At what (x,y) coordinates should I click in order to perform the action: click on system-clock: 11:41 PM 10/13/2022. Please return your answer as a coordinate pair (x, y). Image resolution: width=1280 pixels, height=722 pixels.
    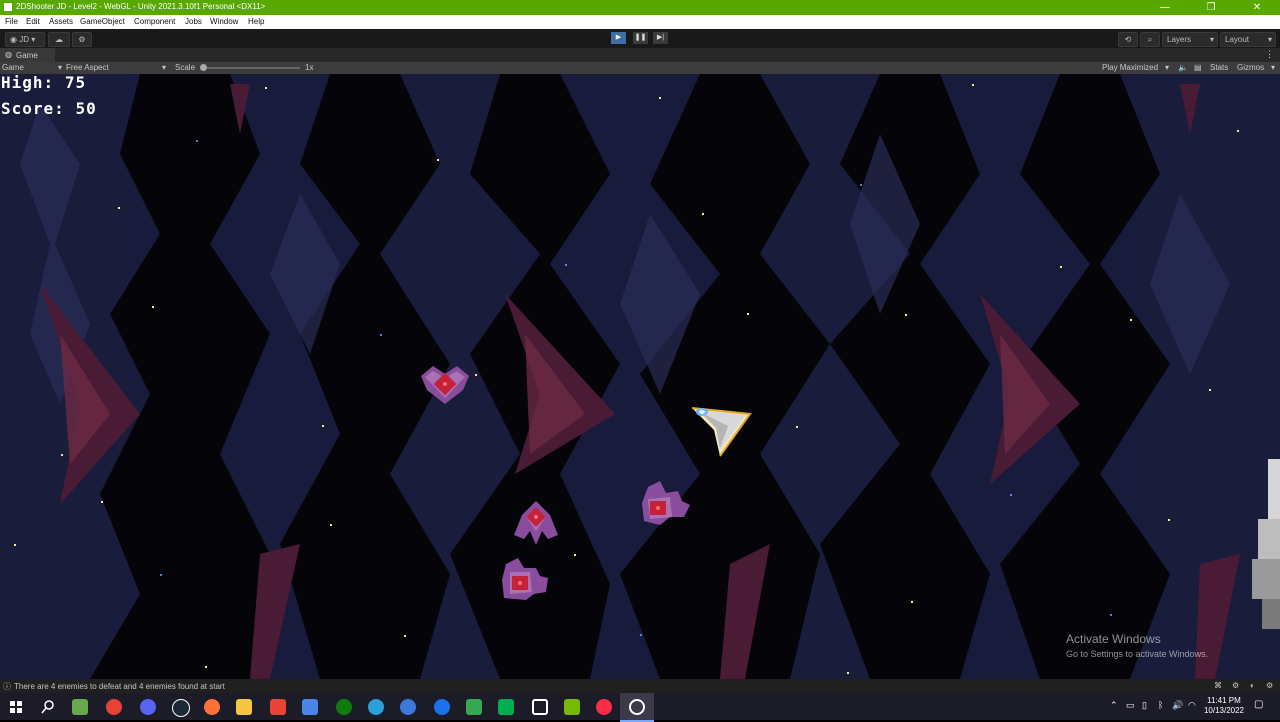
    Looking at the image, I should click on (1224, 706).